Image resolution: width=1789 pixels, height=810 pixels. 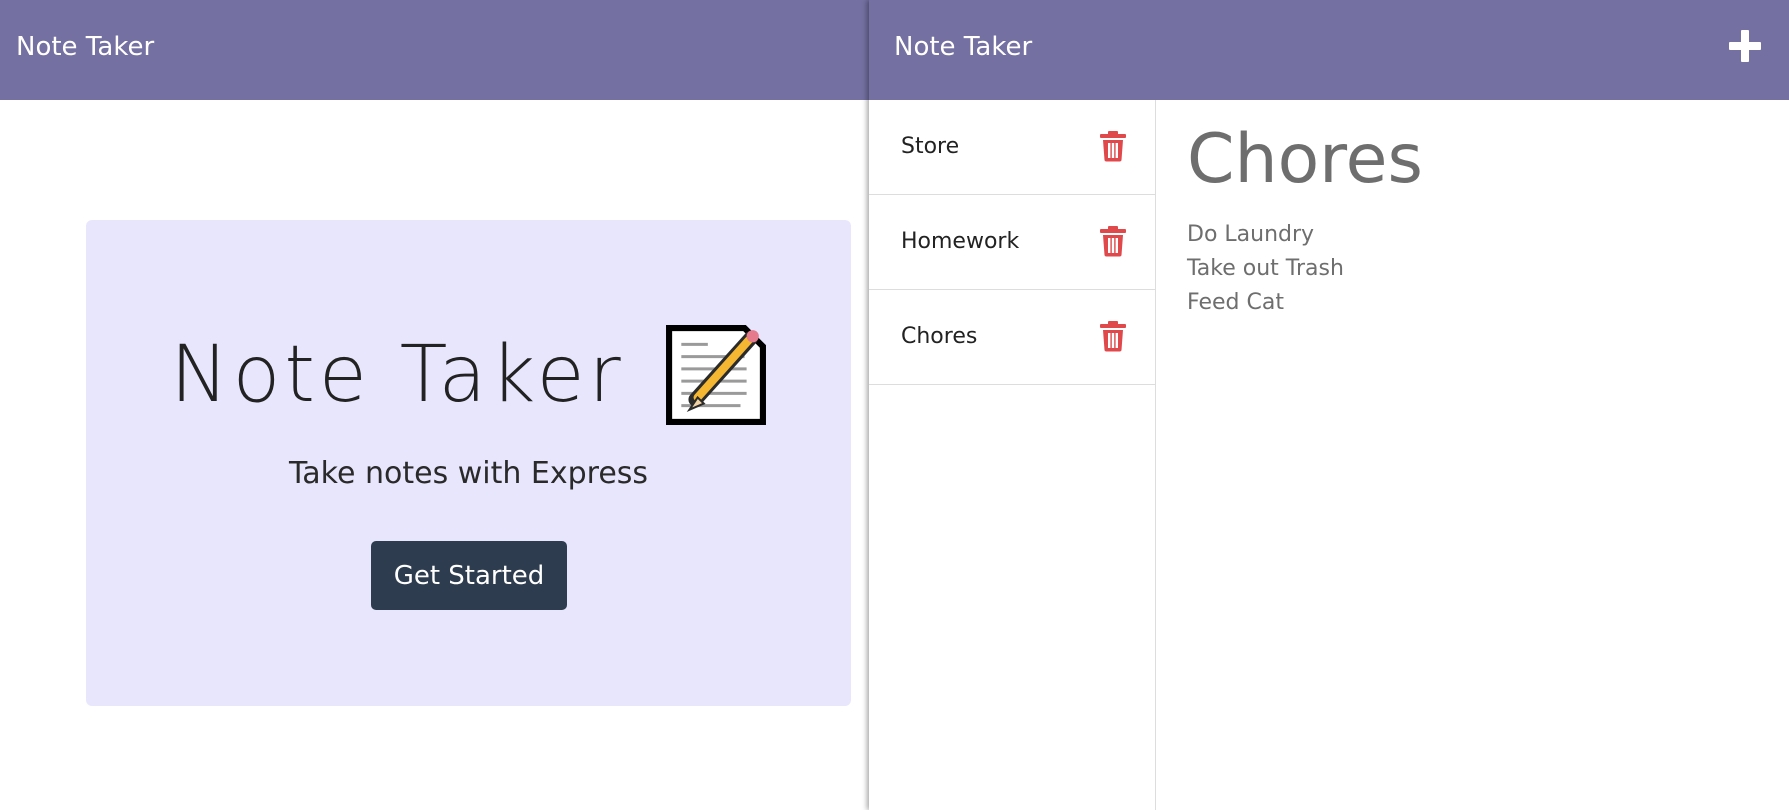 What do you see at coordinates (1235, 302) in the screenshot?
I see `note-line: Feed Cat` at bounding box center [1235, 302].